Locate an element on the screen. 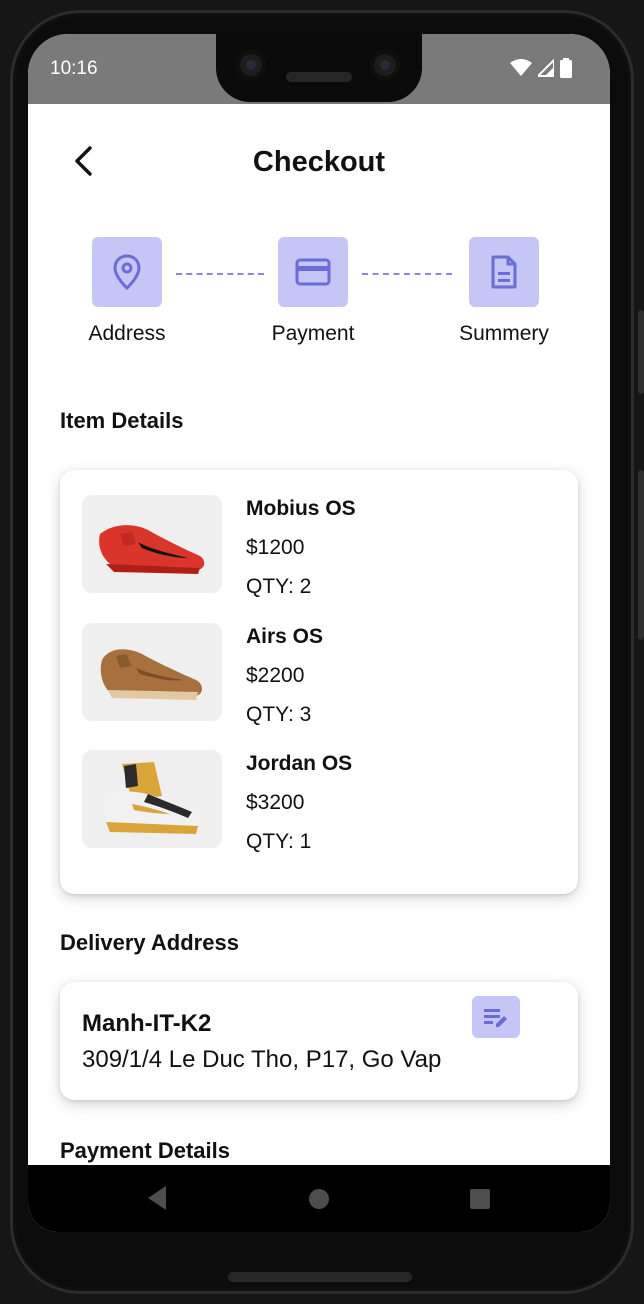 This screenshot has width=644, height=1304. wifi-icon is located at coordinates (521, 67).